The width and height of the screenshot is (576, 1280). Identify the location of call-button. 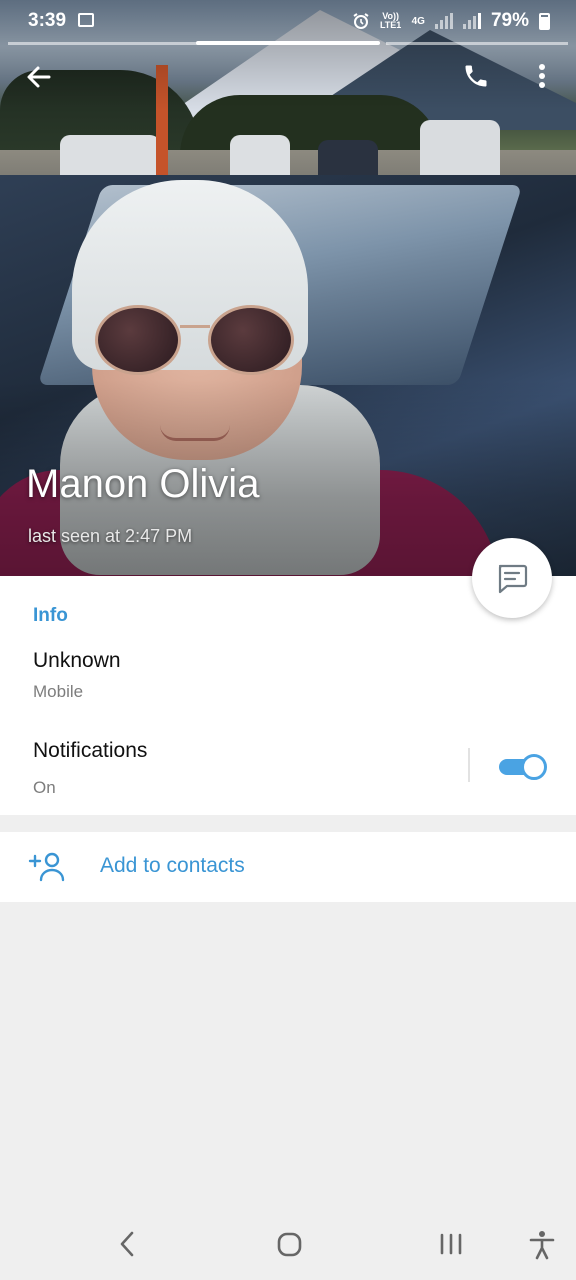
(476, 76).